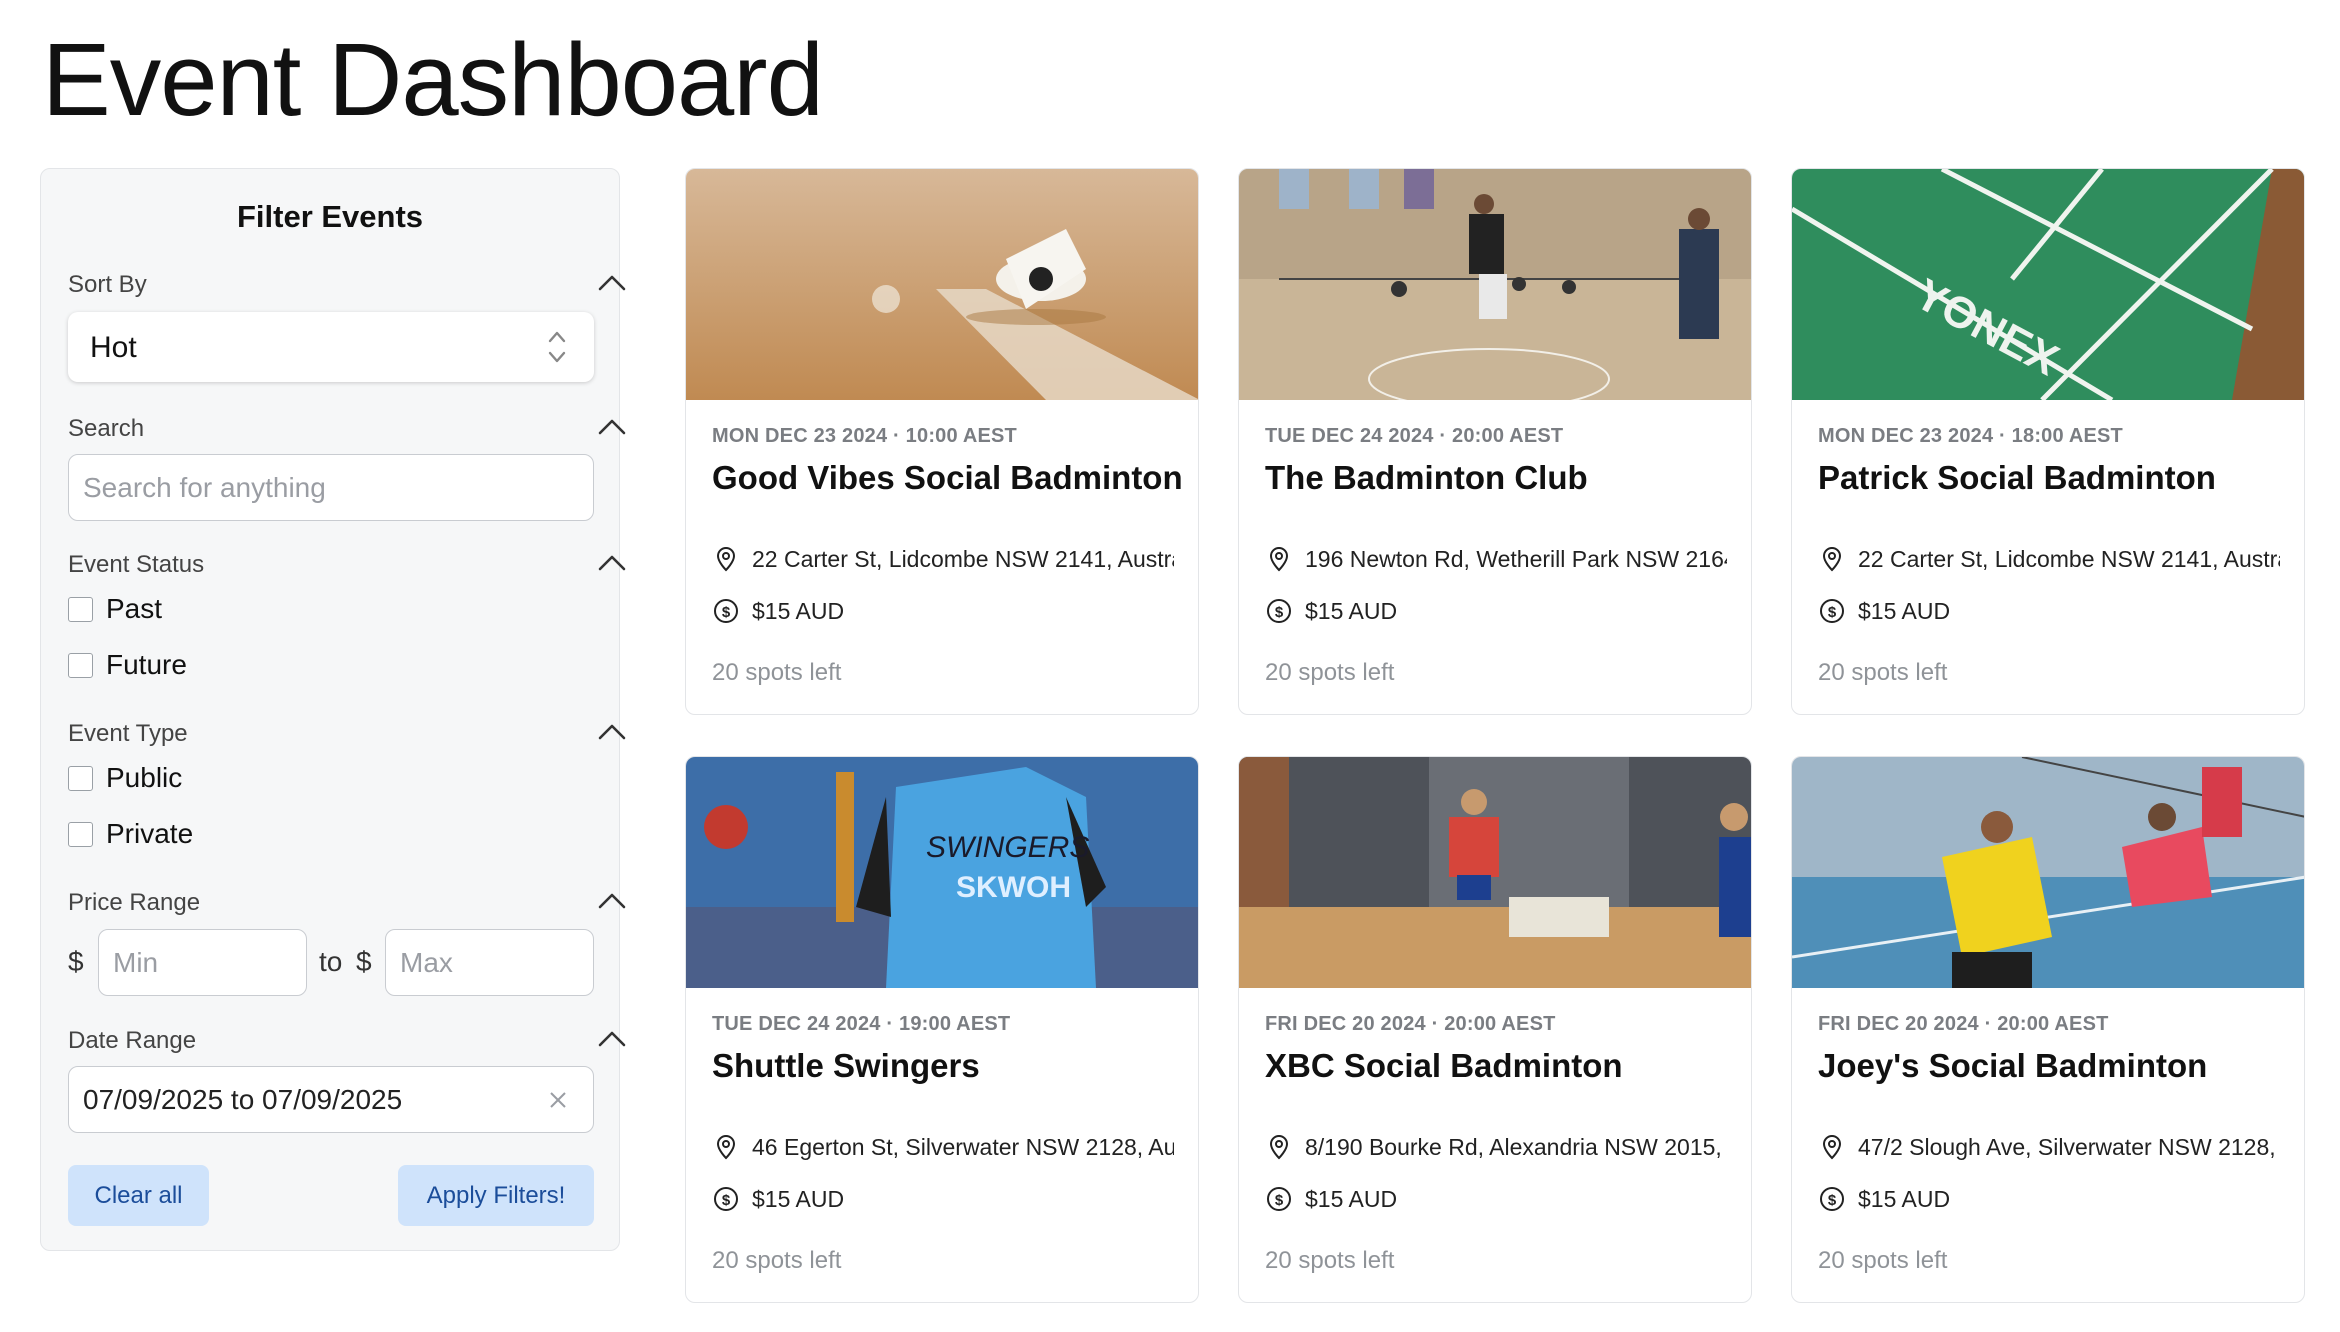 The width and height of the screenshot is (2340, 1332). Describe the element at coordinates (558, 1102) in the screenshot. I see `close-icon` at that location.